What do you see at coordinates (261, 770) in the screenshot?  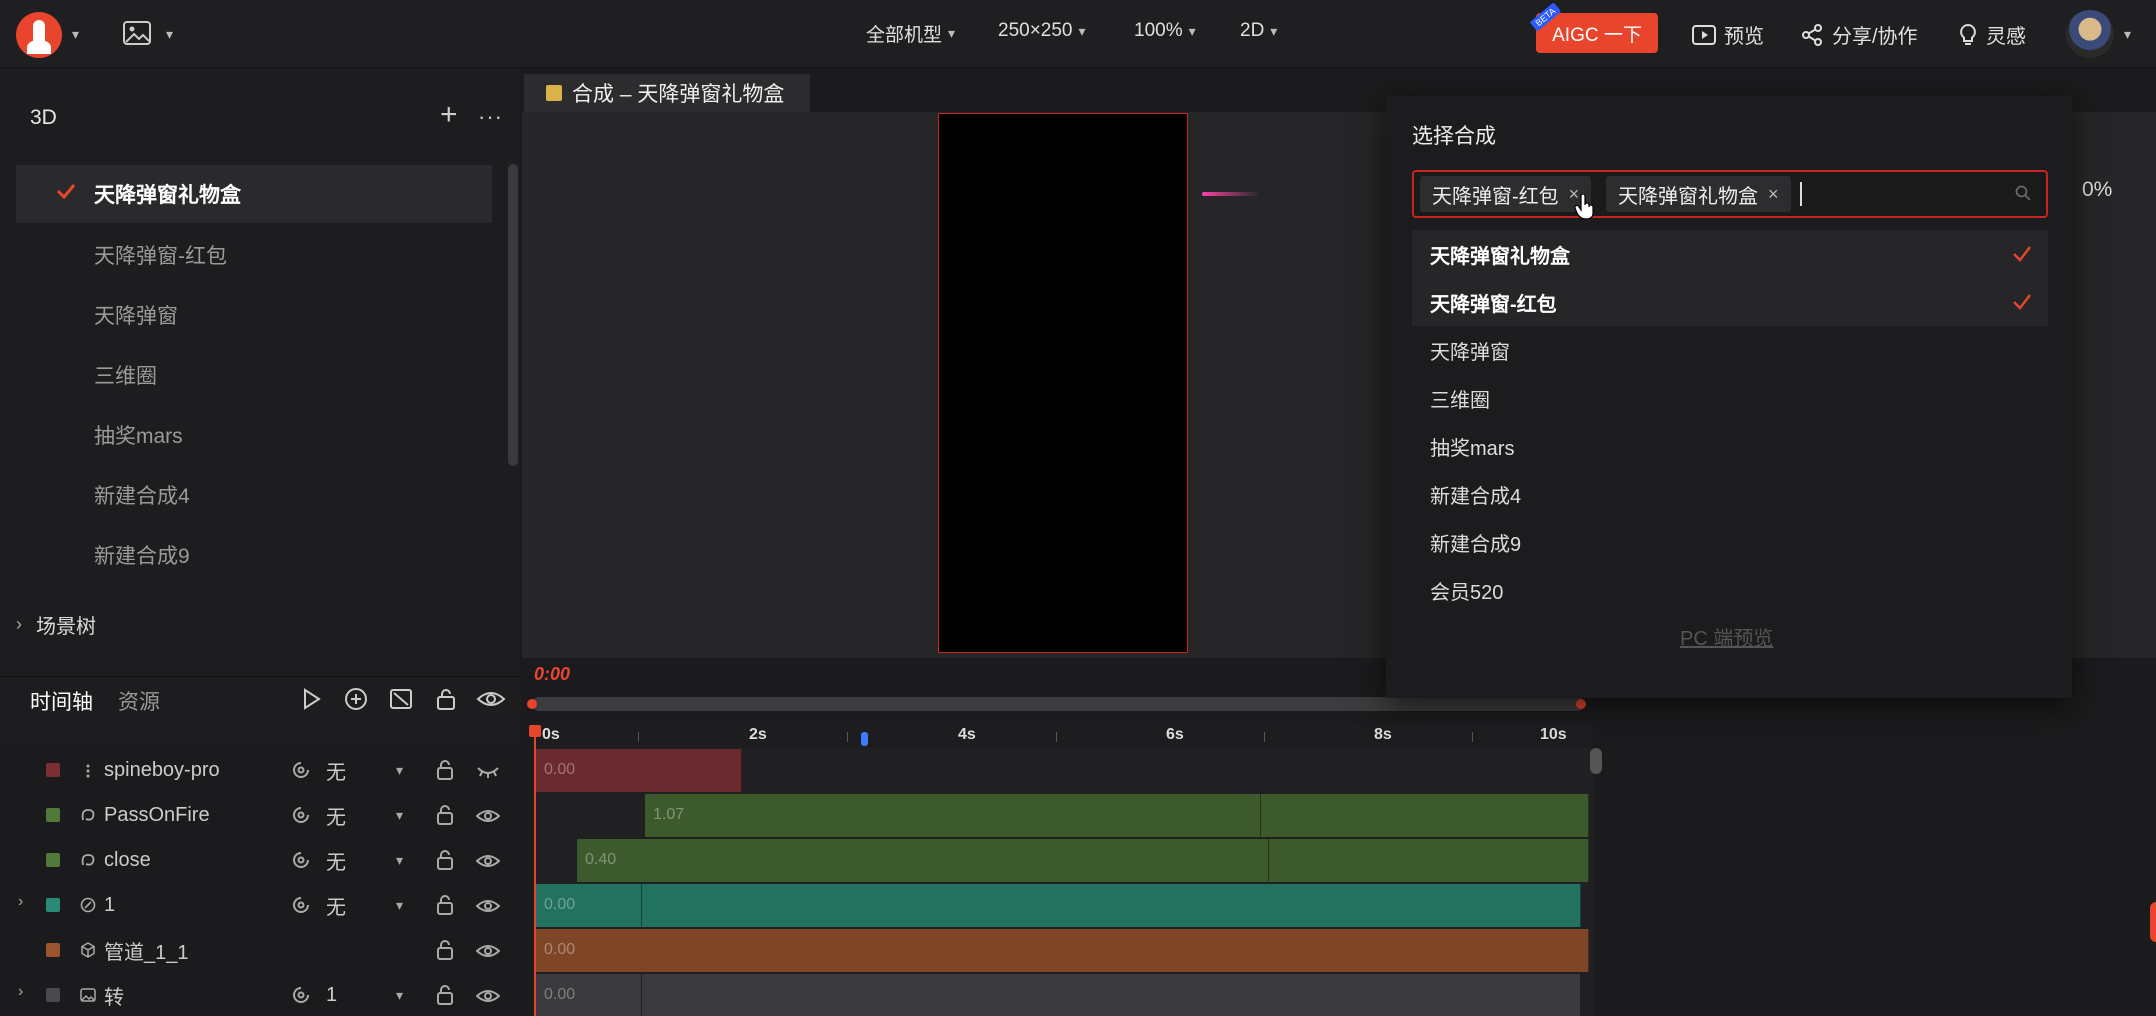 I see `track-row: spineboy-pro 无 ▾` at bounding box center [261, 770].